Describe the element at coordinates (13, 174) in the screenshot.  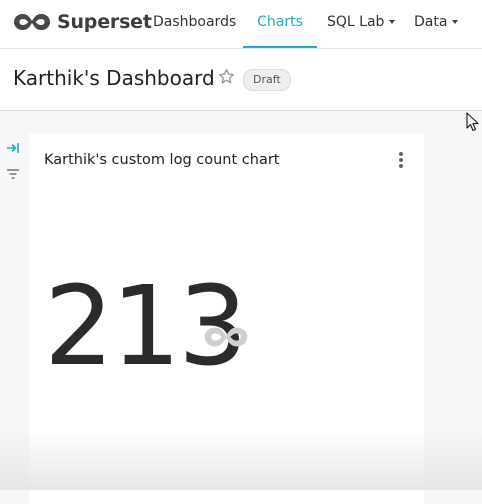
I see `filter-icon` at that location.